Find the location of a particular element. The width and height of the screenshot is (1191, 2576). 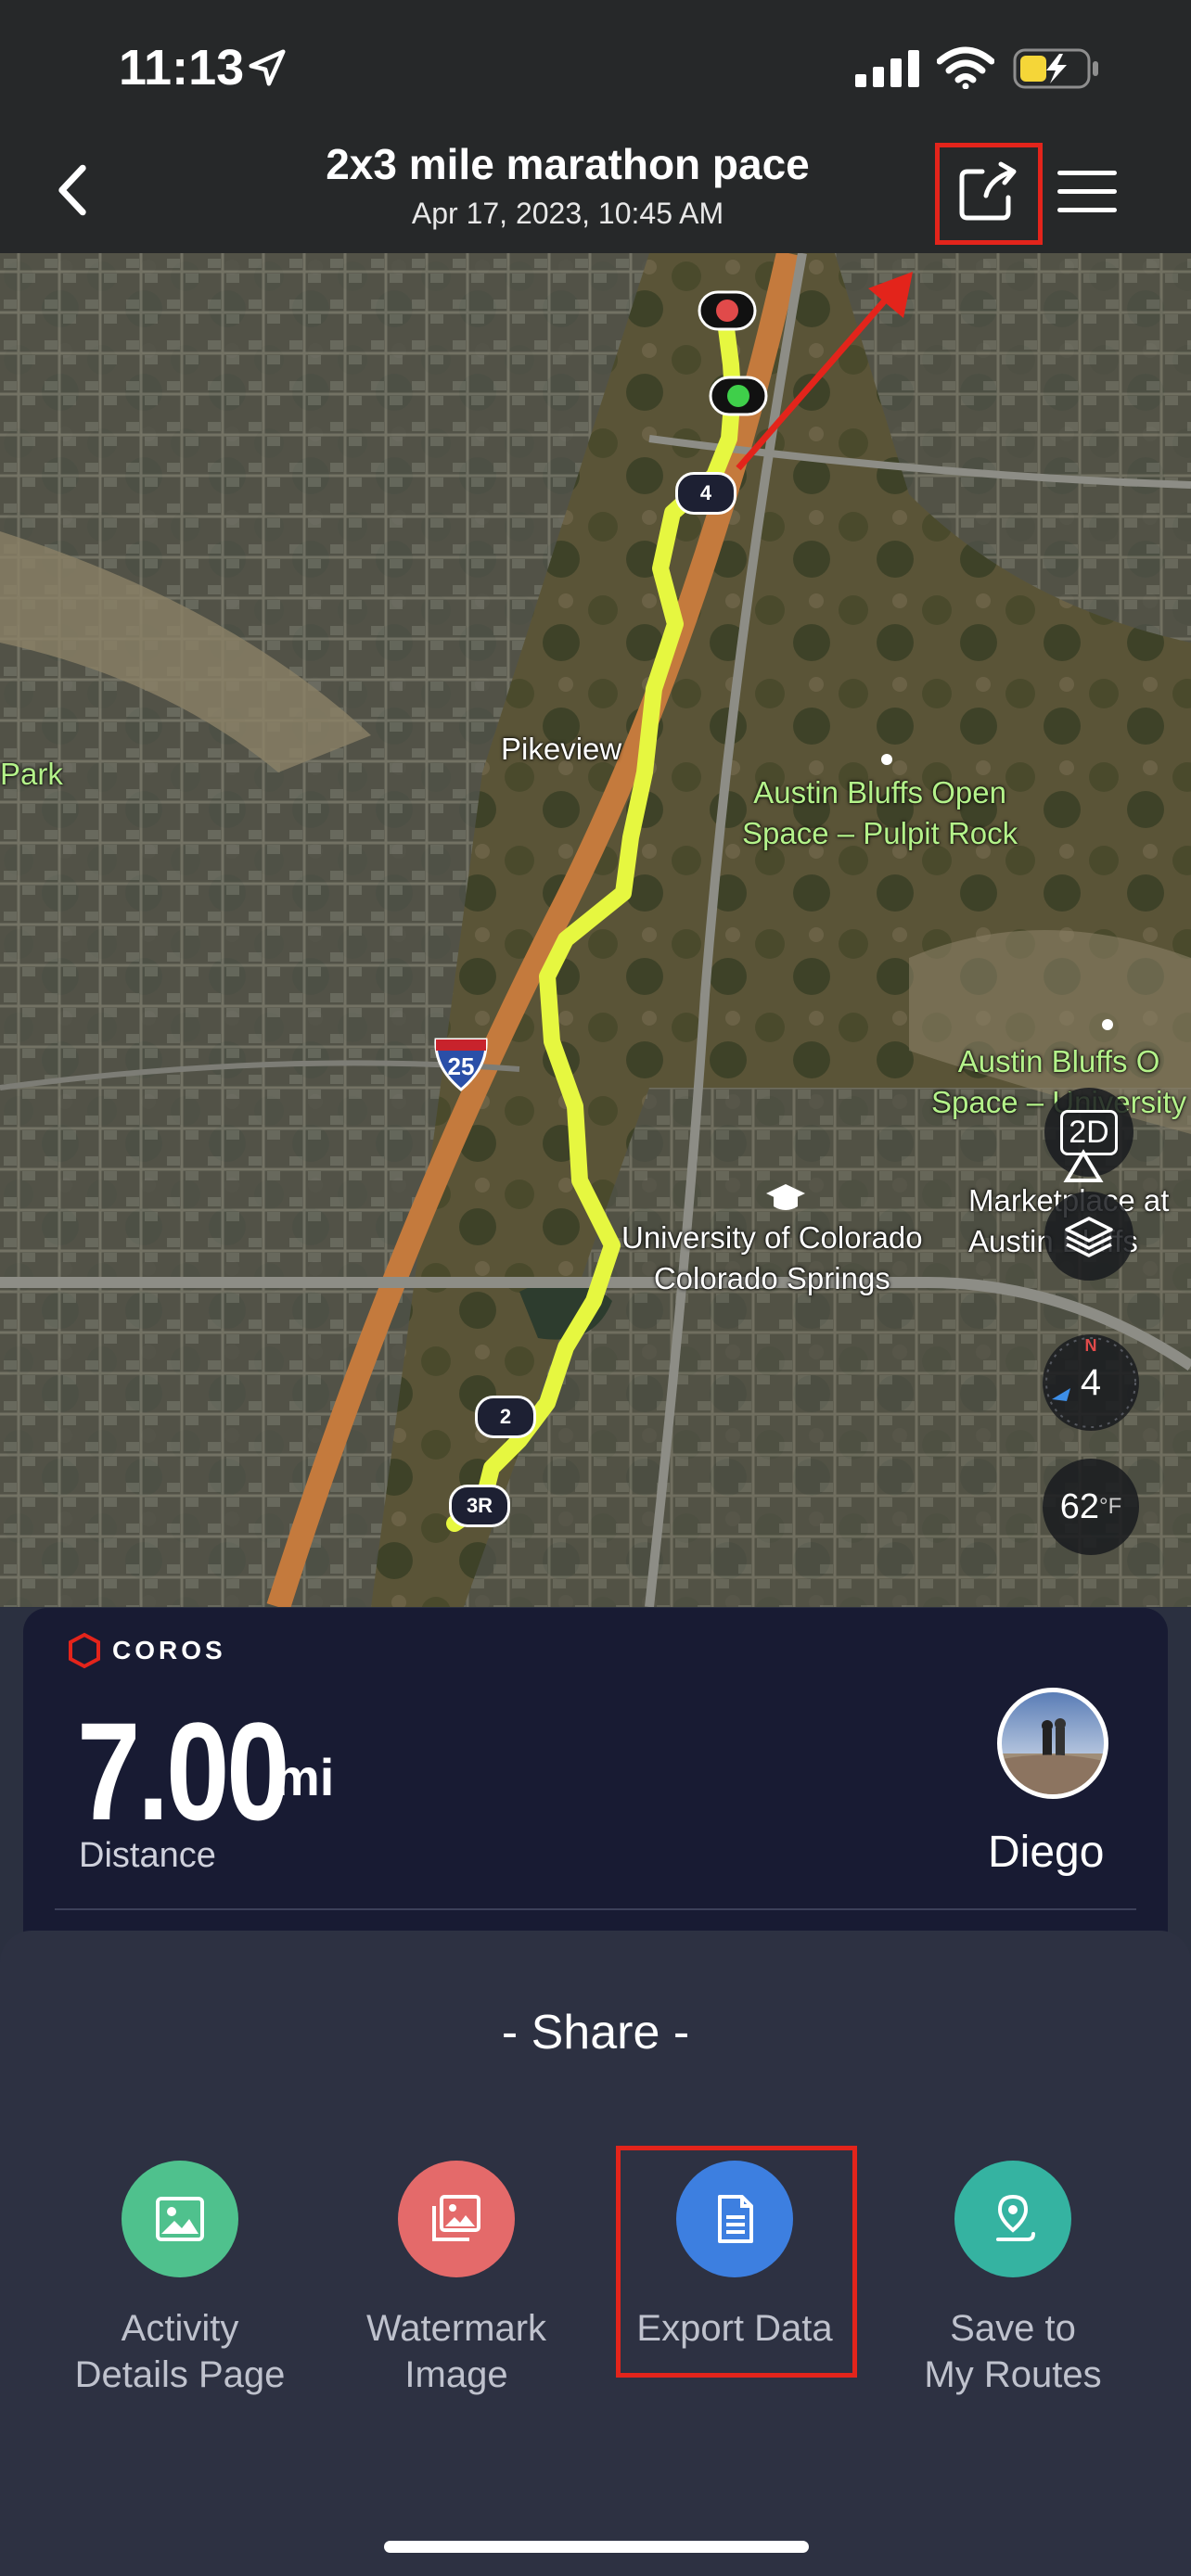

interstate-number: 25 is located at coordinates (461, 1066).